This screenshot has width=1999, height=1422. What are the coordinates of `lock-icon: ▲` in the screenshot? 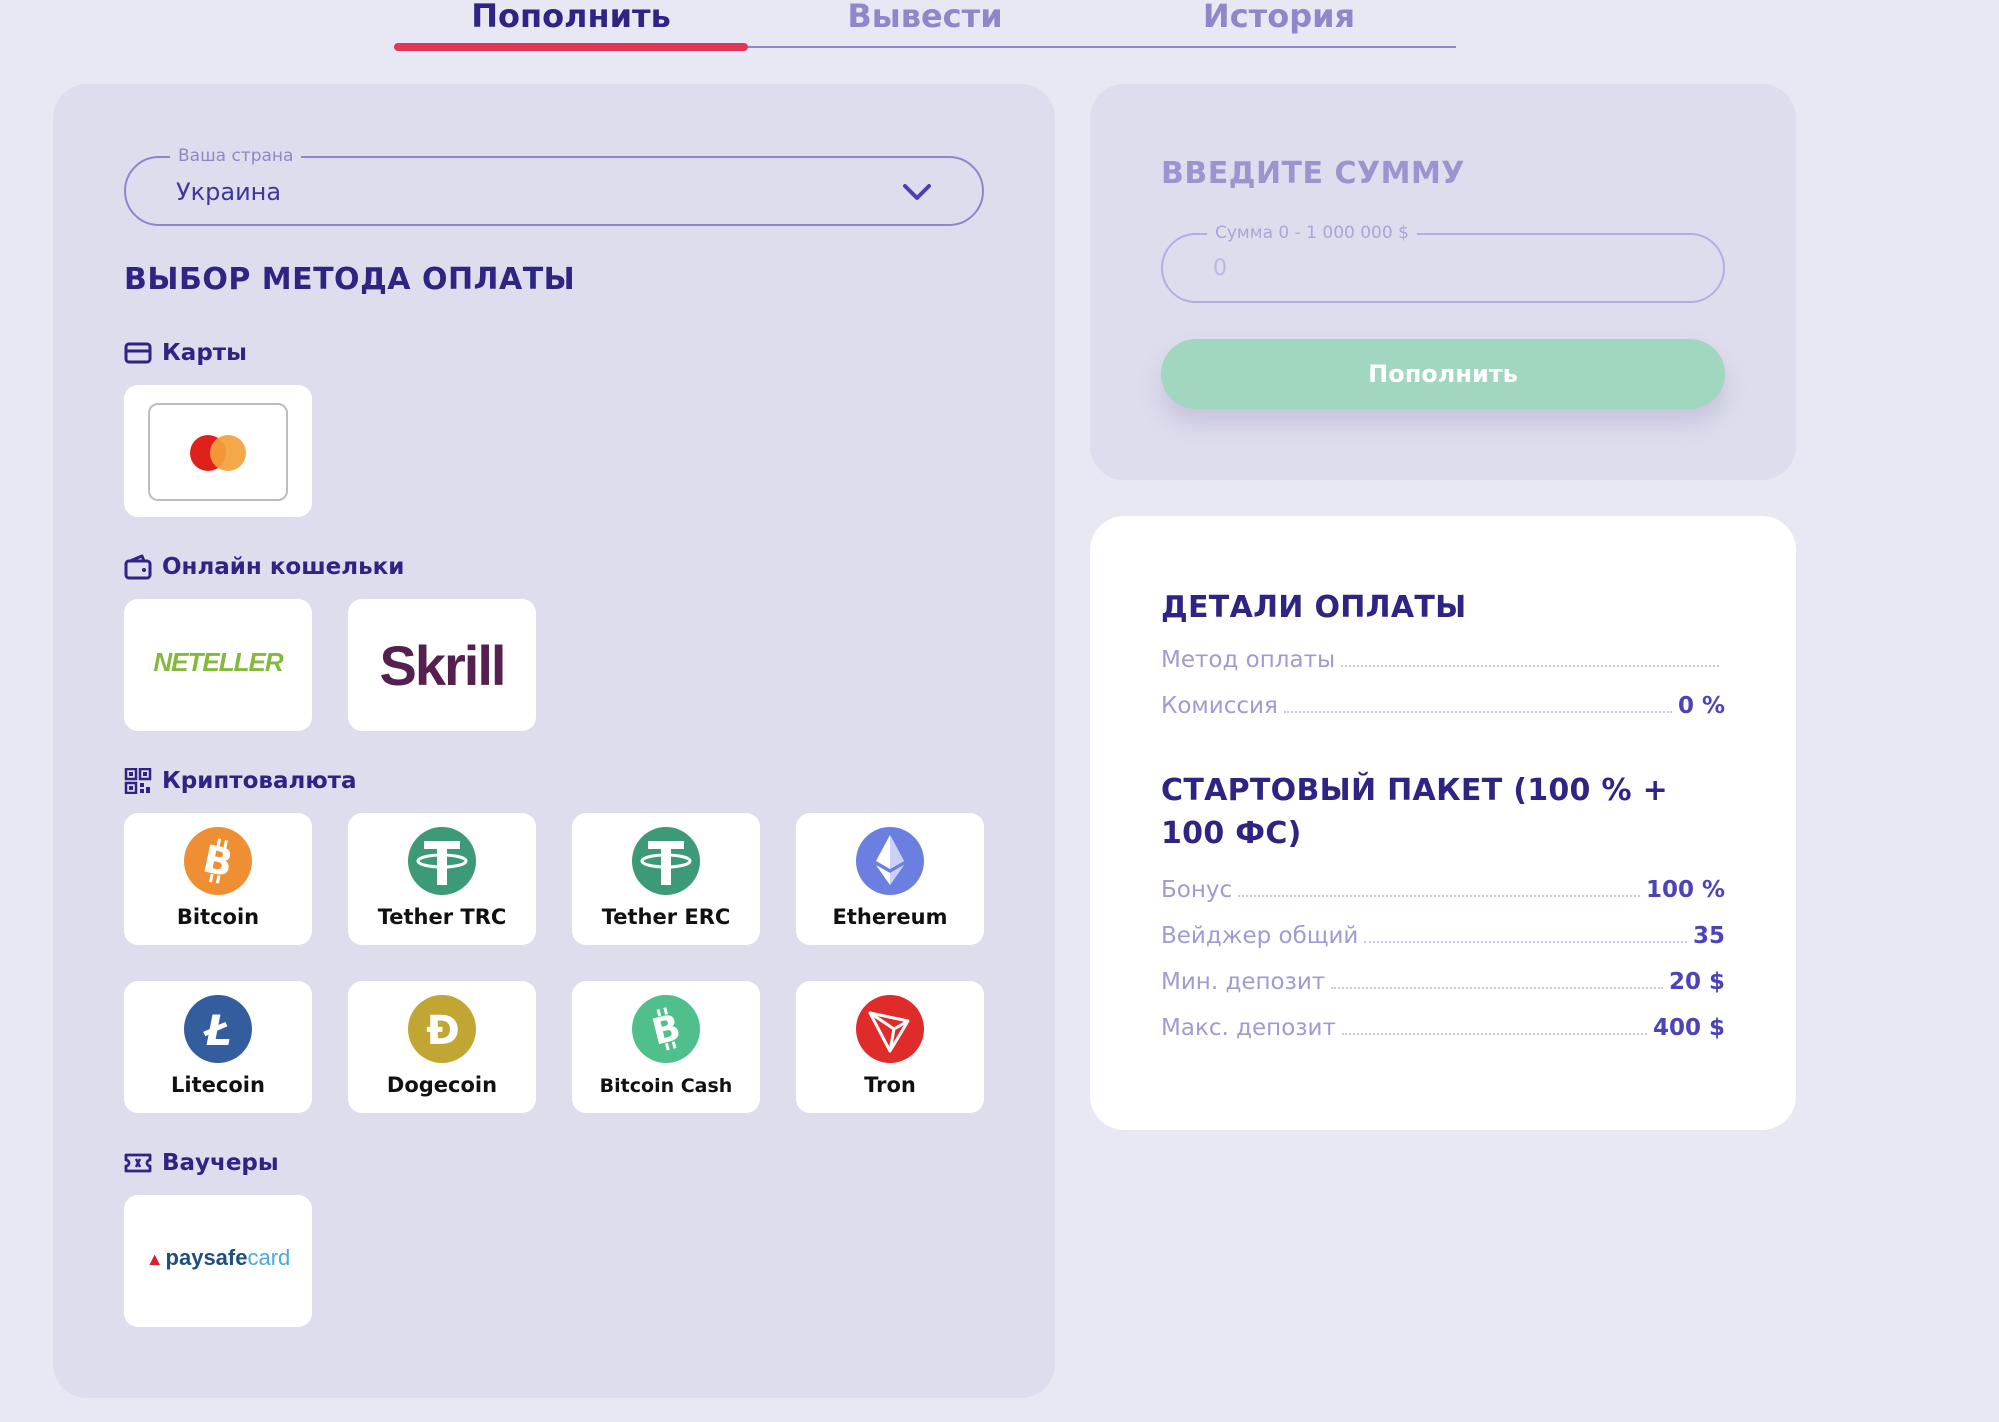 It's located at (154, 1259).